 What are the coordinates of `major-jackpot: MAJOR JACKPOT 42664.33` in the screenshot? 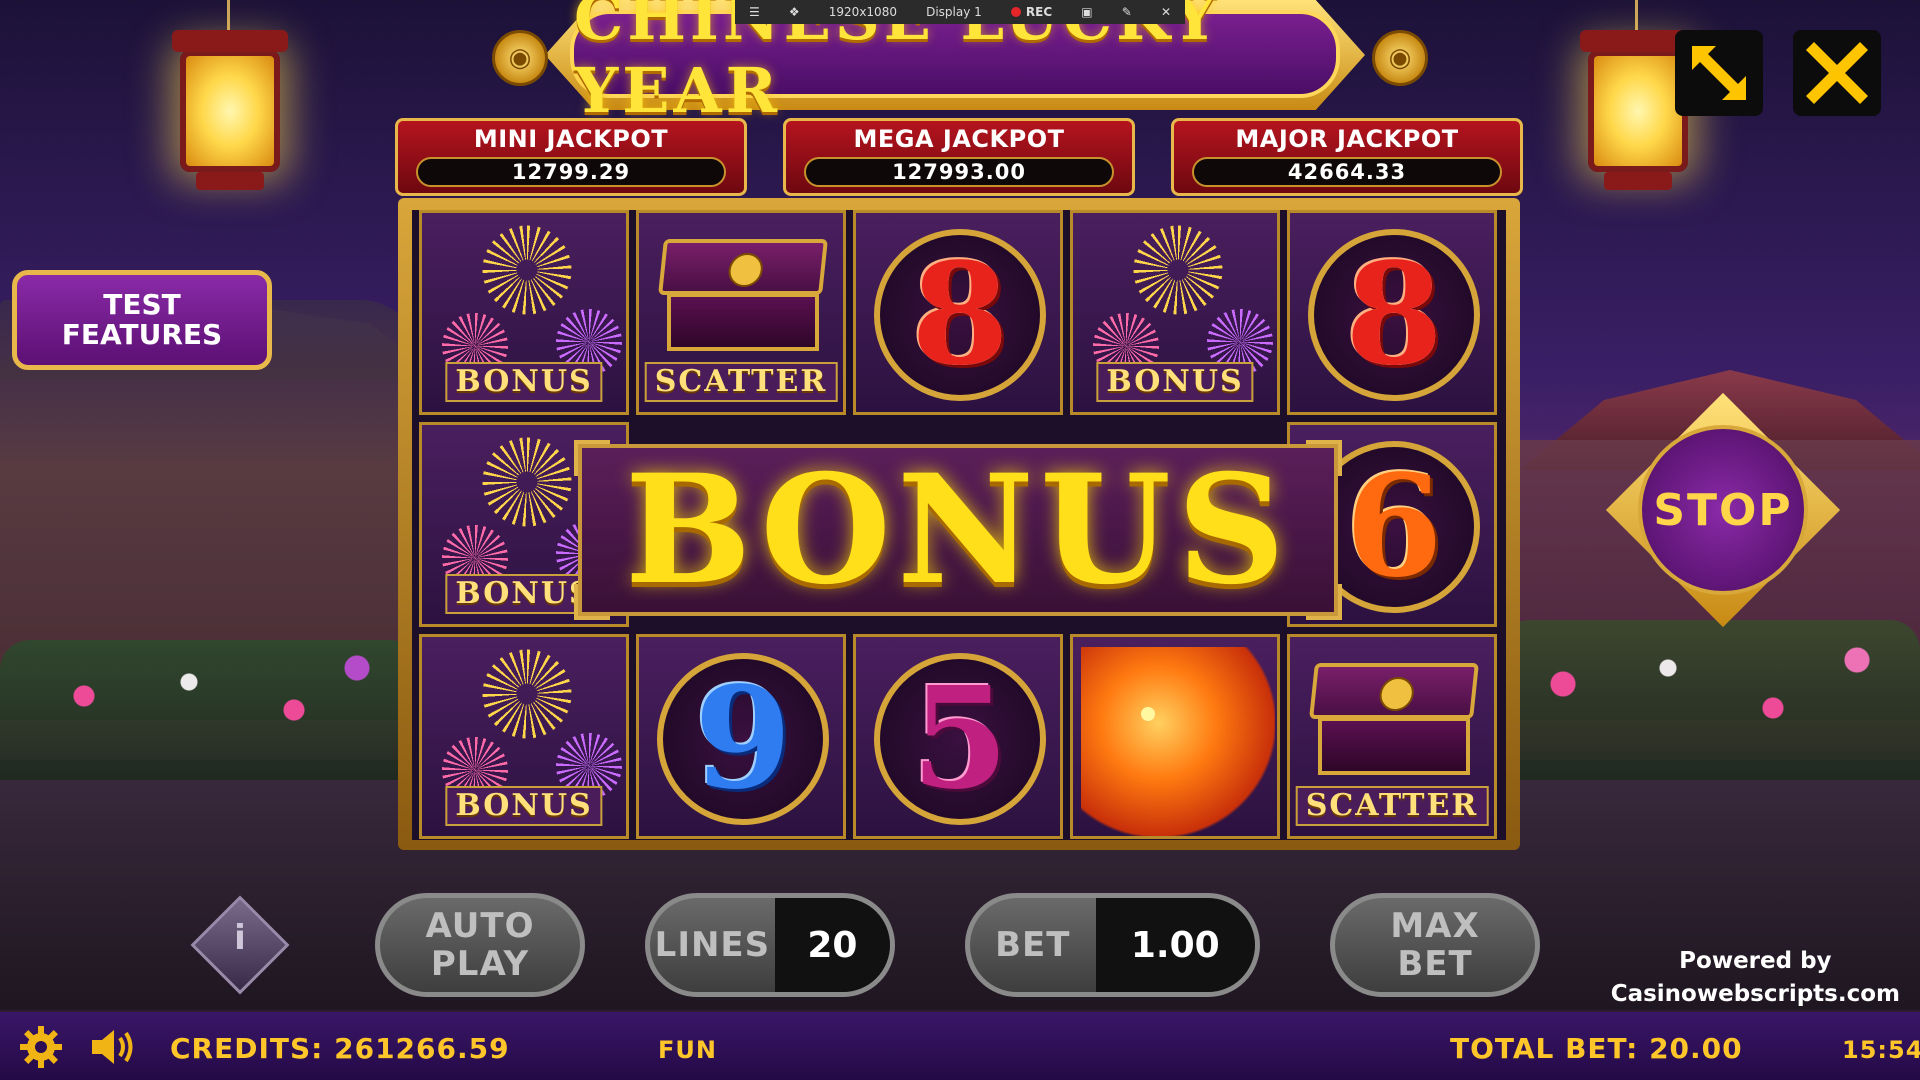 It's located at (1347, 157).